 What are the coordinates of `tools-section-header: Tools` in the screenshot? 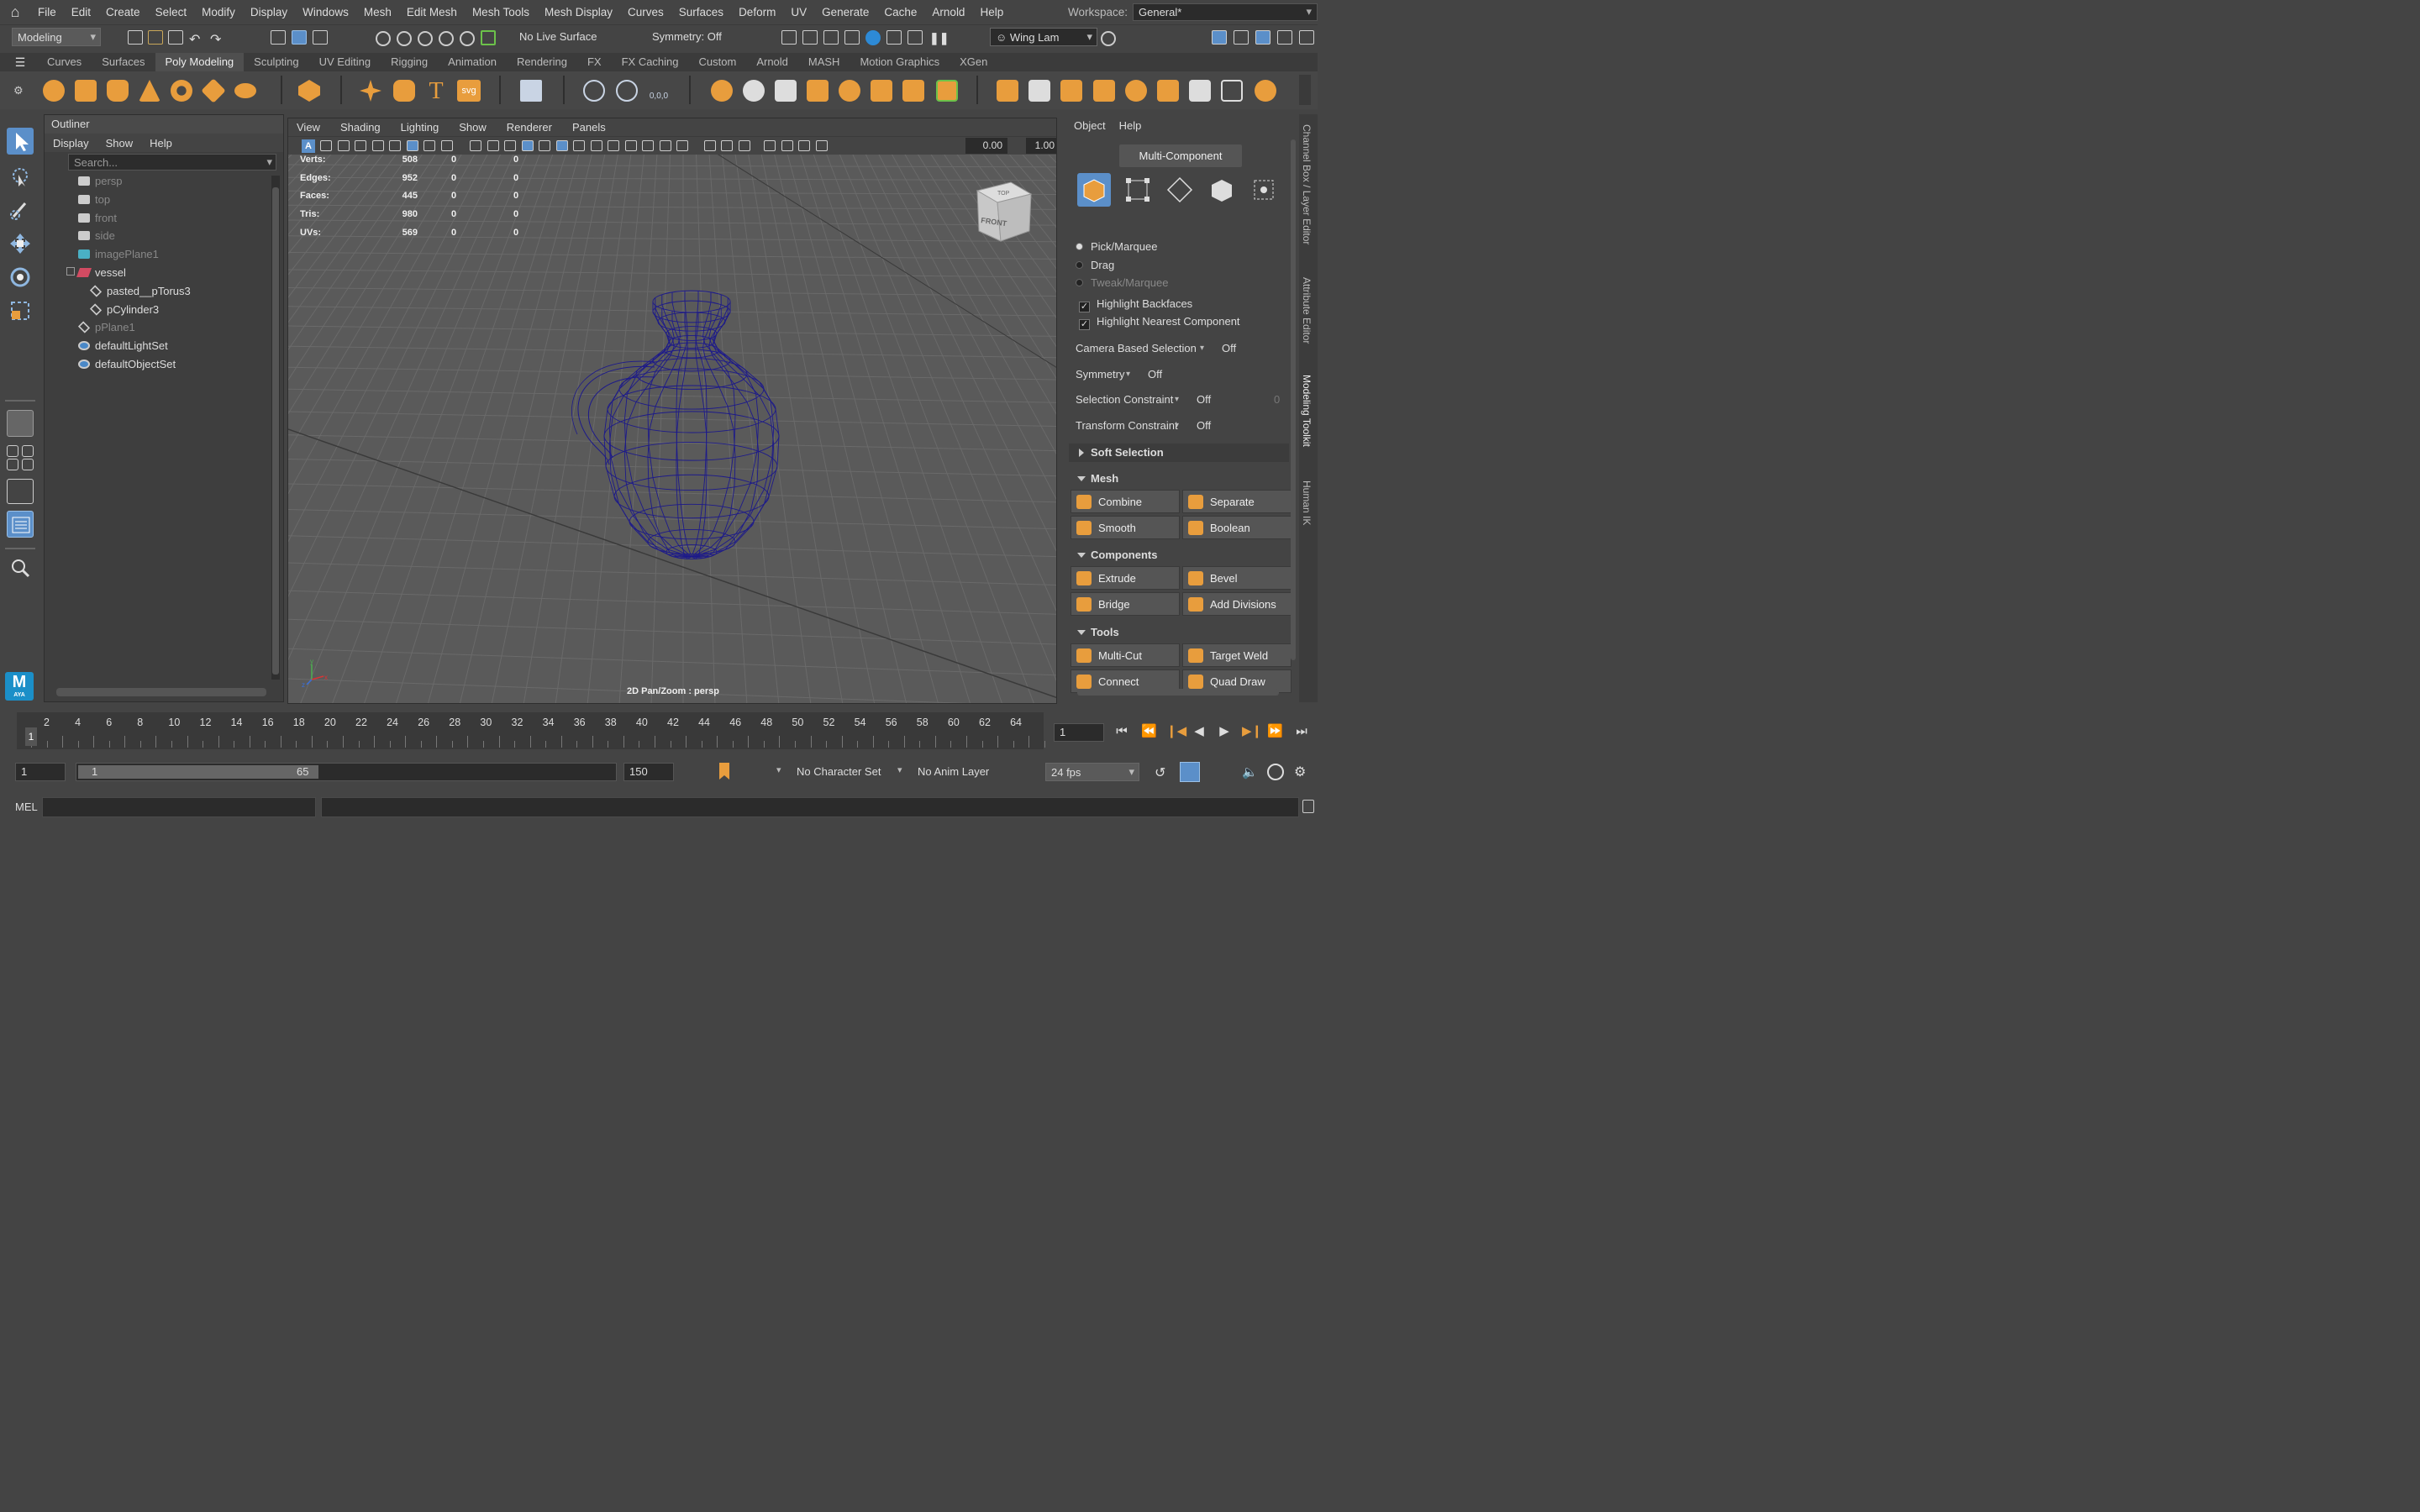 It's located at (1179, 632).